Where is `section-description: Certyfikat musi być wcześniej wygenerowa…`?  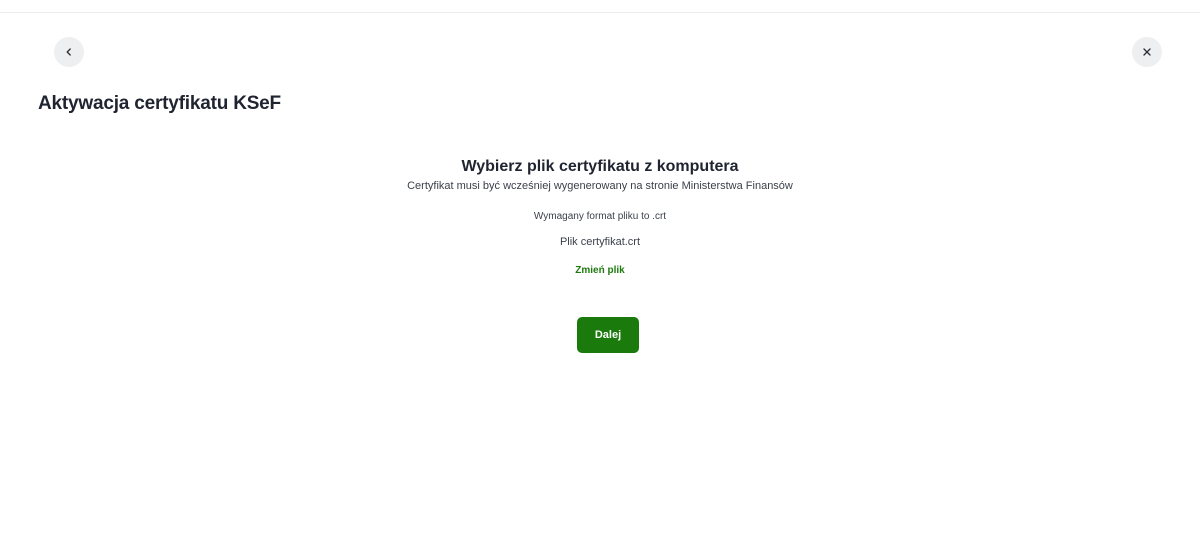 section-description: Certyfikat musi być wcześniej wygenerowa… is located at coordinates (600, 186).